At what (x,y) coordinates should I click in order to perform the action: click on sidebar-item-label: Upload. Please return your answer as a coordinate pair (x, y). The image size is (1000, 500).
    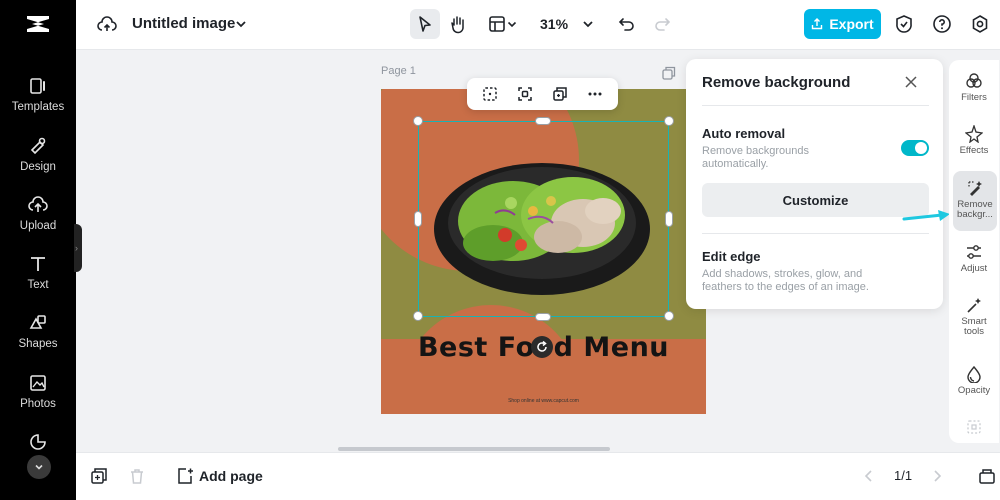
    Looking at the image, I should click on (38, 226).